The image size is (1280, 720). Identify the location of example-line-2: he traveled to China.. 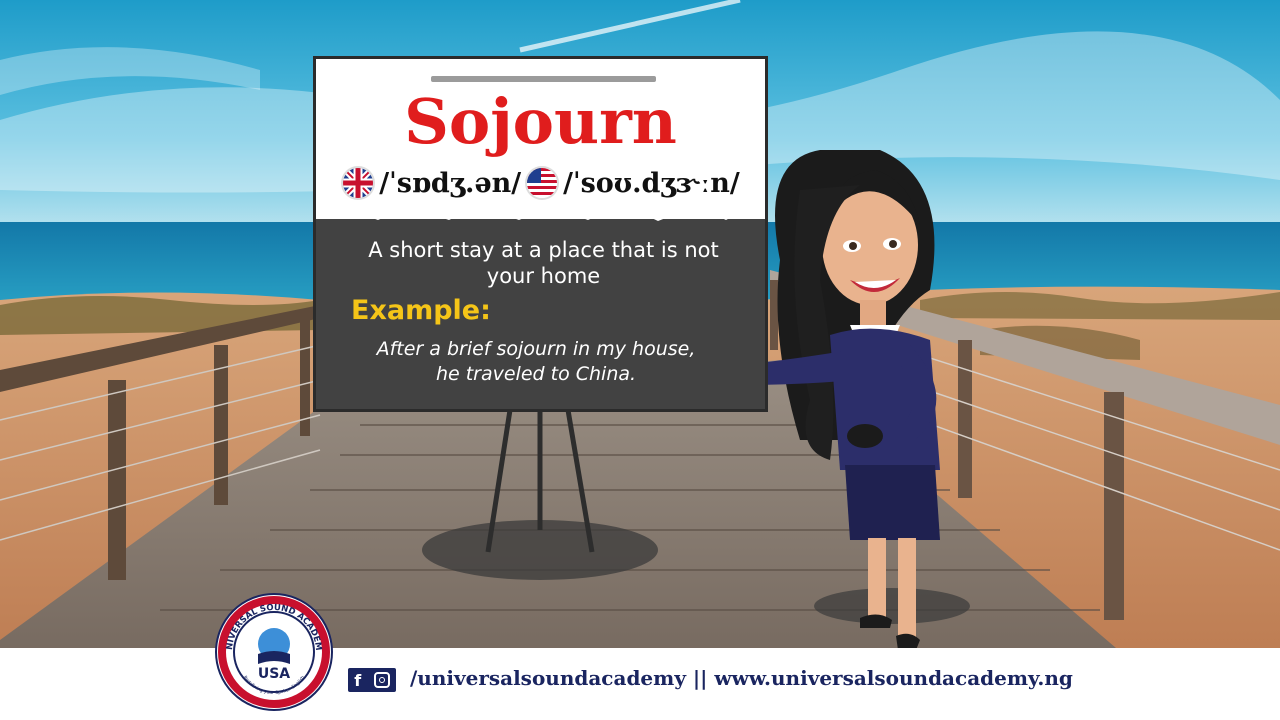
(536, 374).